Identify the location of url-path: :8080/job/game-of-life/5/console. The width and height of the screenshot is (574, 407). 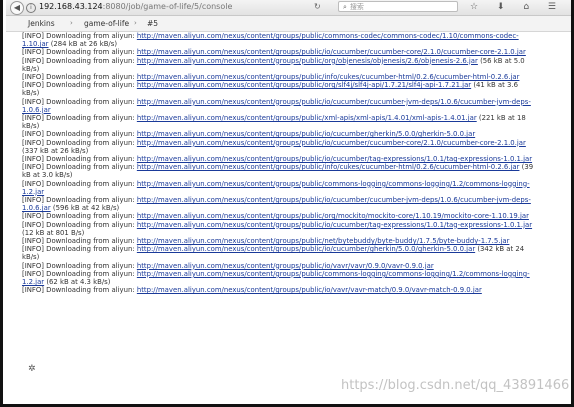
(167, 6).